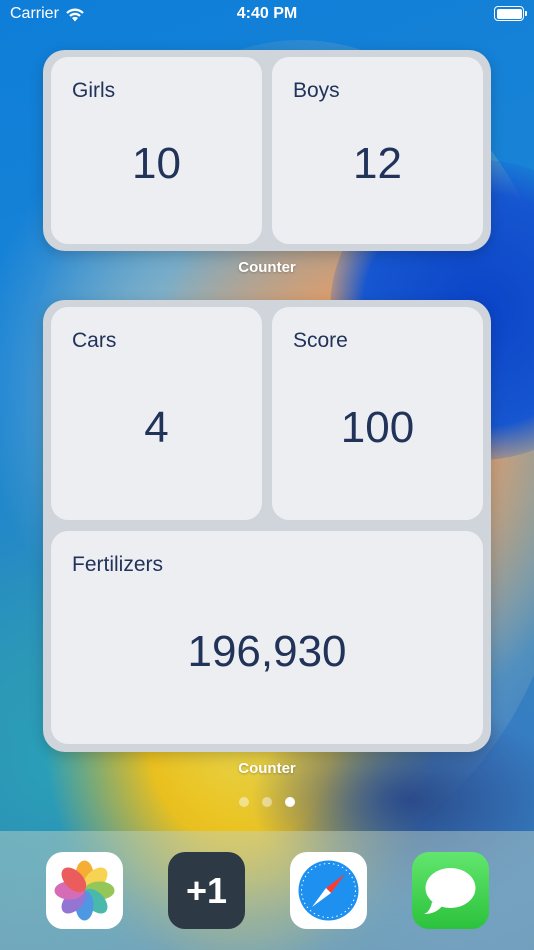 Image resolution: width=534 pixels, height=950 pixels. I want to click on tile-label: Cars, so click(94, 340).